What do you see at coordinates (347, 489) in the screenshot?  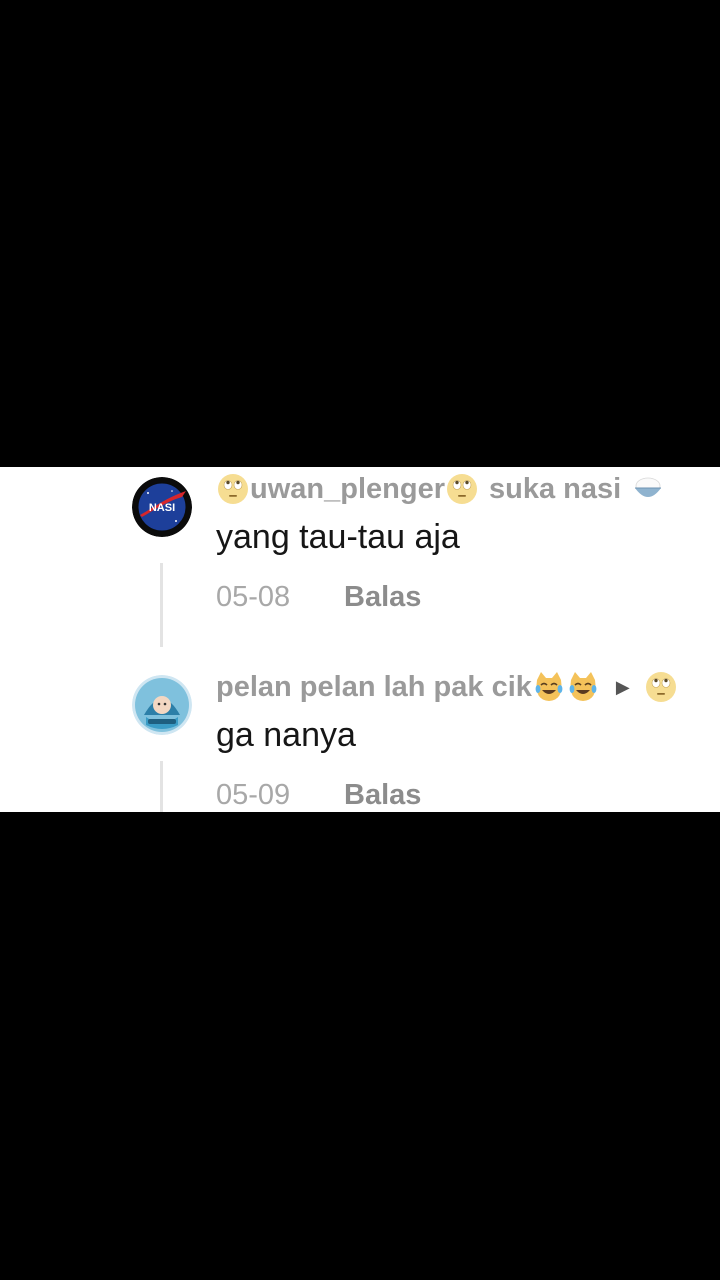 I see `username: uwan_plenger` at bounding box center [347, 489].